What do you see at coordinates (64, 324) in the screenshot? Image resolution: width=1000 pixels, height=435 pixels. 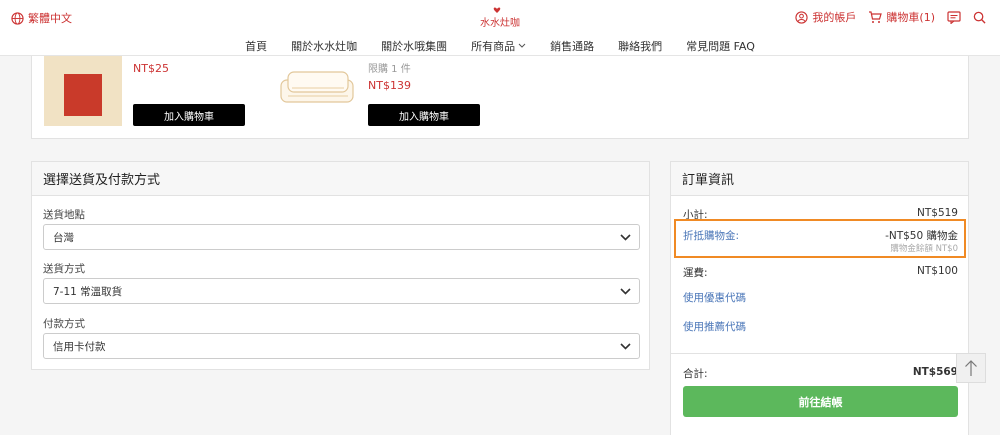 I see `payment-method-label: 付款方式` at bounding box center [64, 324].